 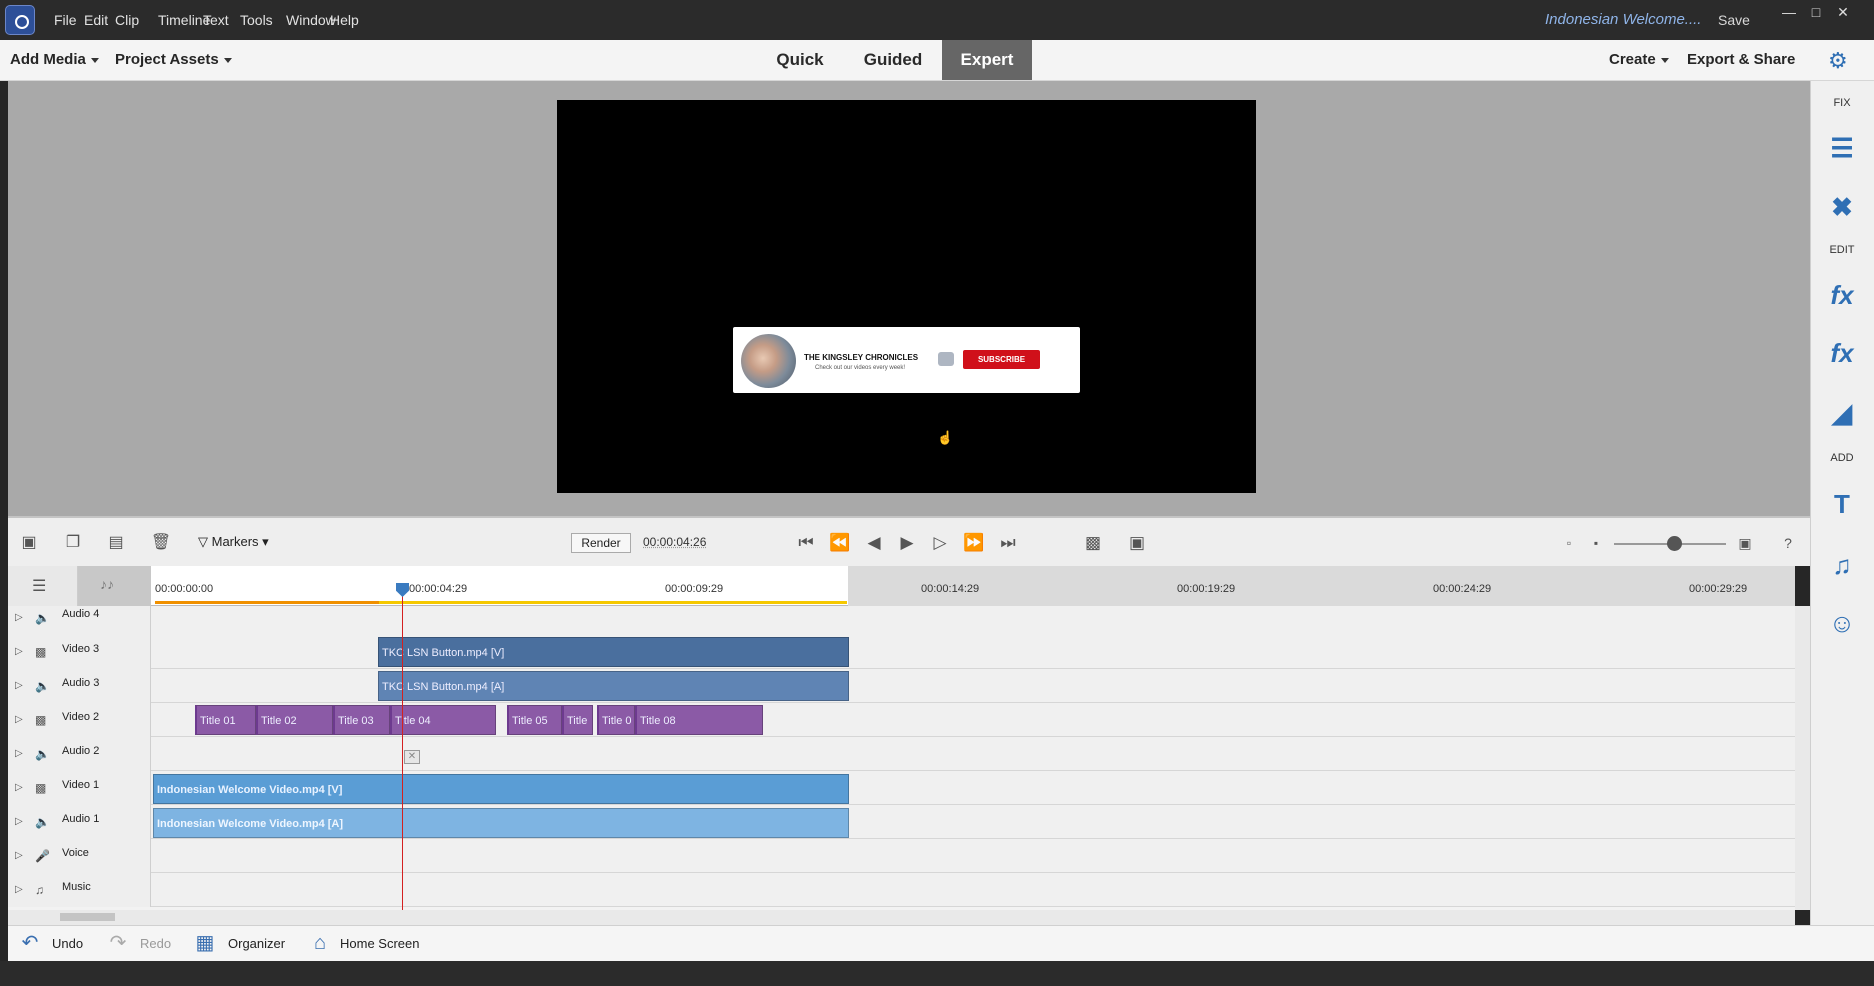 What do you see at coordinates (1842, 353) in the screenshot?
I see `effects-icon: fx` at bounding box center [1842, 353].